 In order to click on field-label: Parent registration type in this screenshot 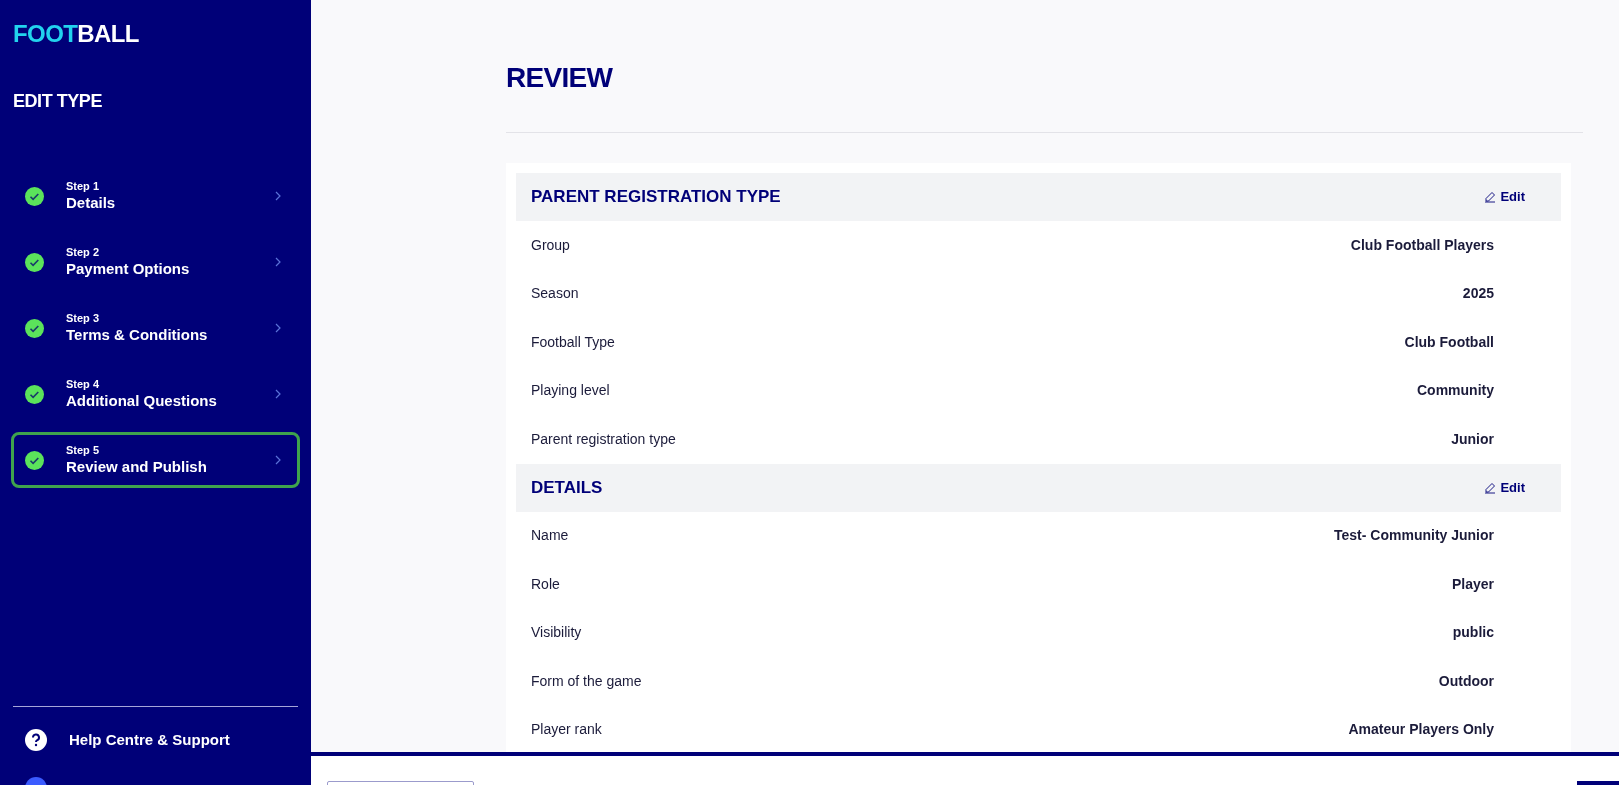, I will do `click(603, 439)`.